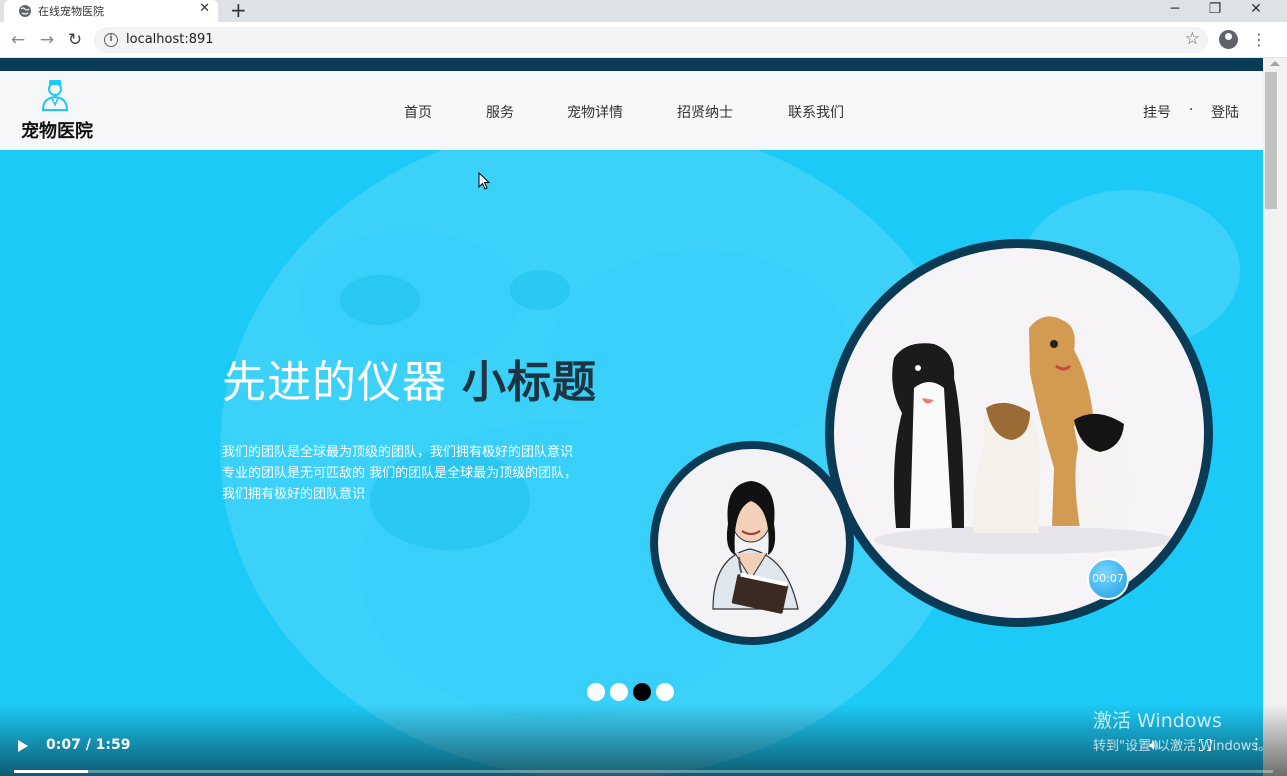  What do you see at coordinates (238, 11) in the screenshot?
I see `new-tab-button: +` at bounding box center [238, 11].